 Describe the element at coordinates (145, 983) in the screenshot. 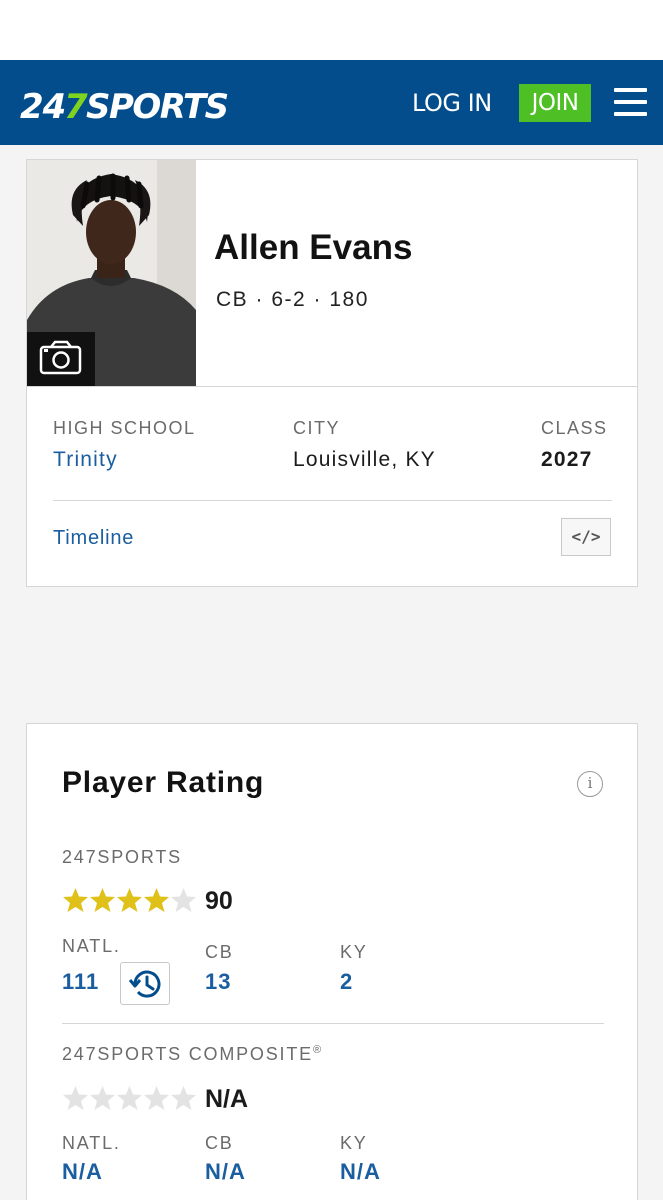

I see `rank-history-icon` at that location.